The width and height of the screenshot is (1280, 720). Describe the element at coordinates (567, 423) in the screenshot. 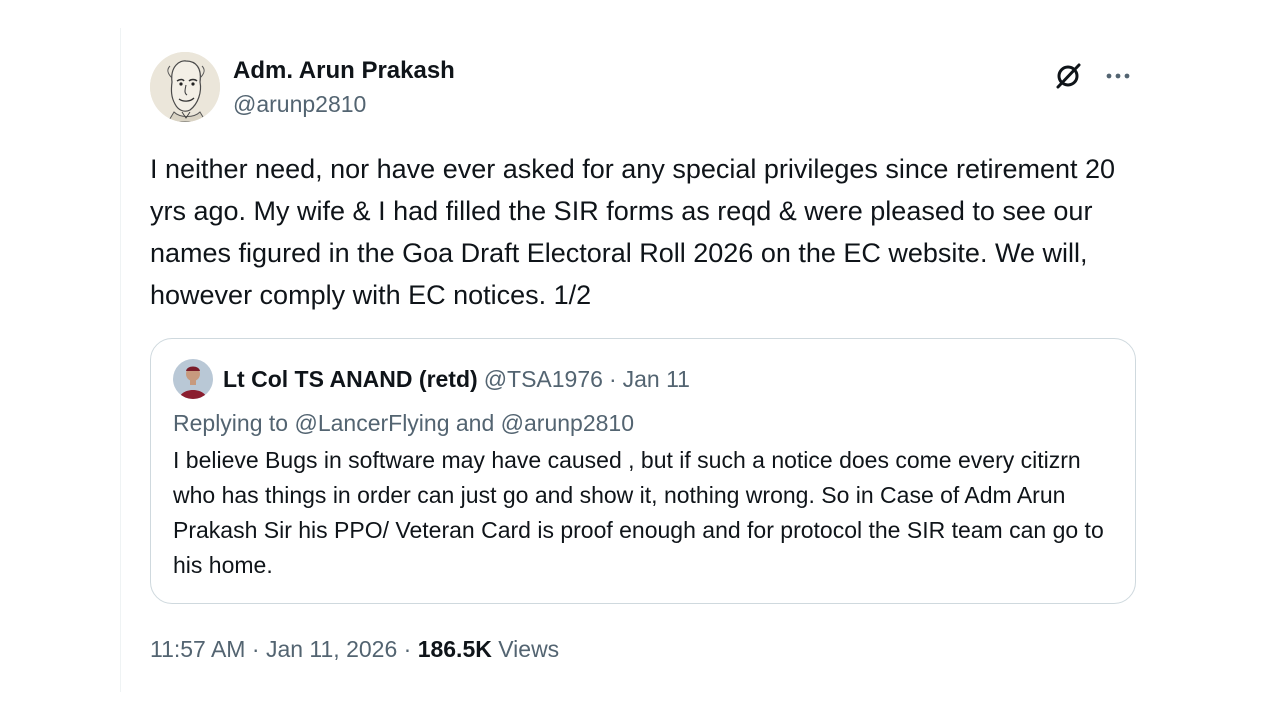

I see `replying-mention-arunp2810: @arunp2810` at that location.